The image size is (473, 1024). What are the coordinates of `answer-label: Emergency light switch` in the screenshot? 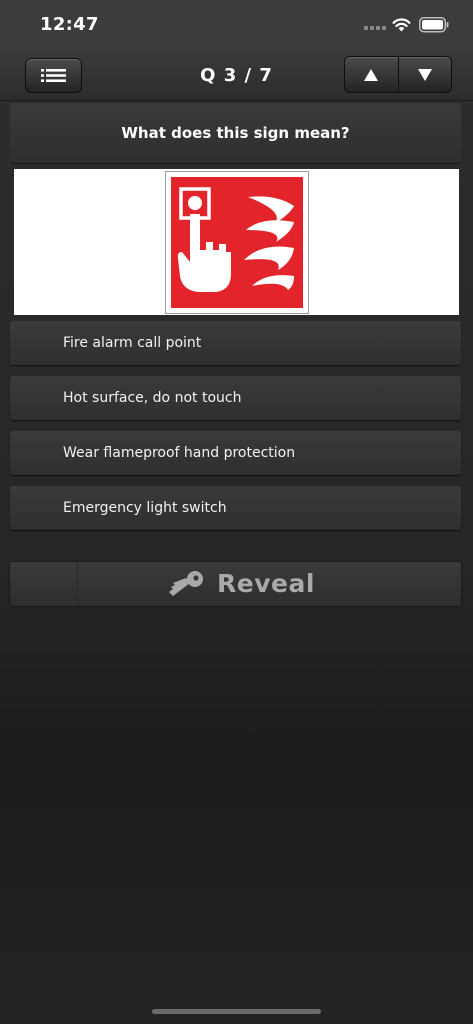 It's located at (145, 508).